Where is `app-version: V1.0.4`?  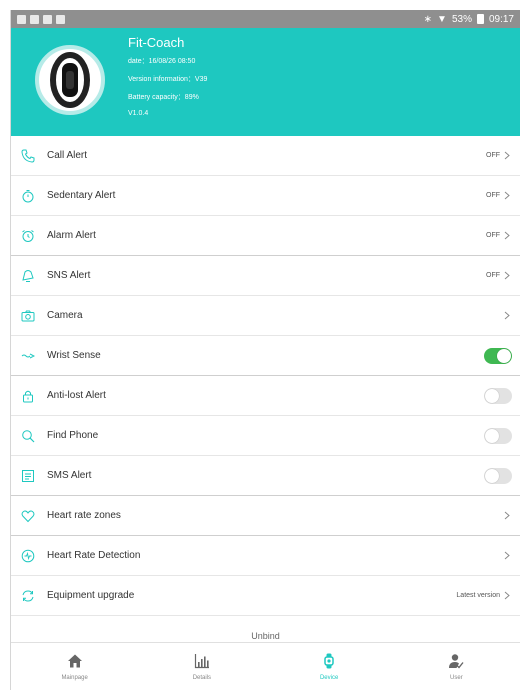 app-version: V1.0.4 is located at coordinates (138, 113).